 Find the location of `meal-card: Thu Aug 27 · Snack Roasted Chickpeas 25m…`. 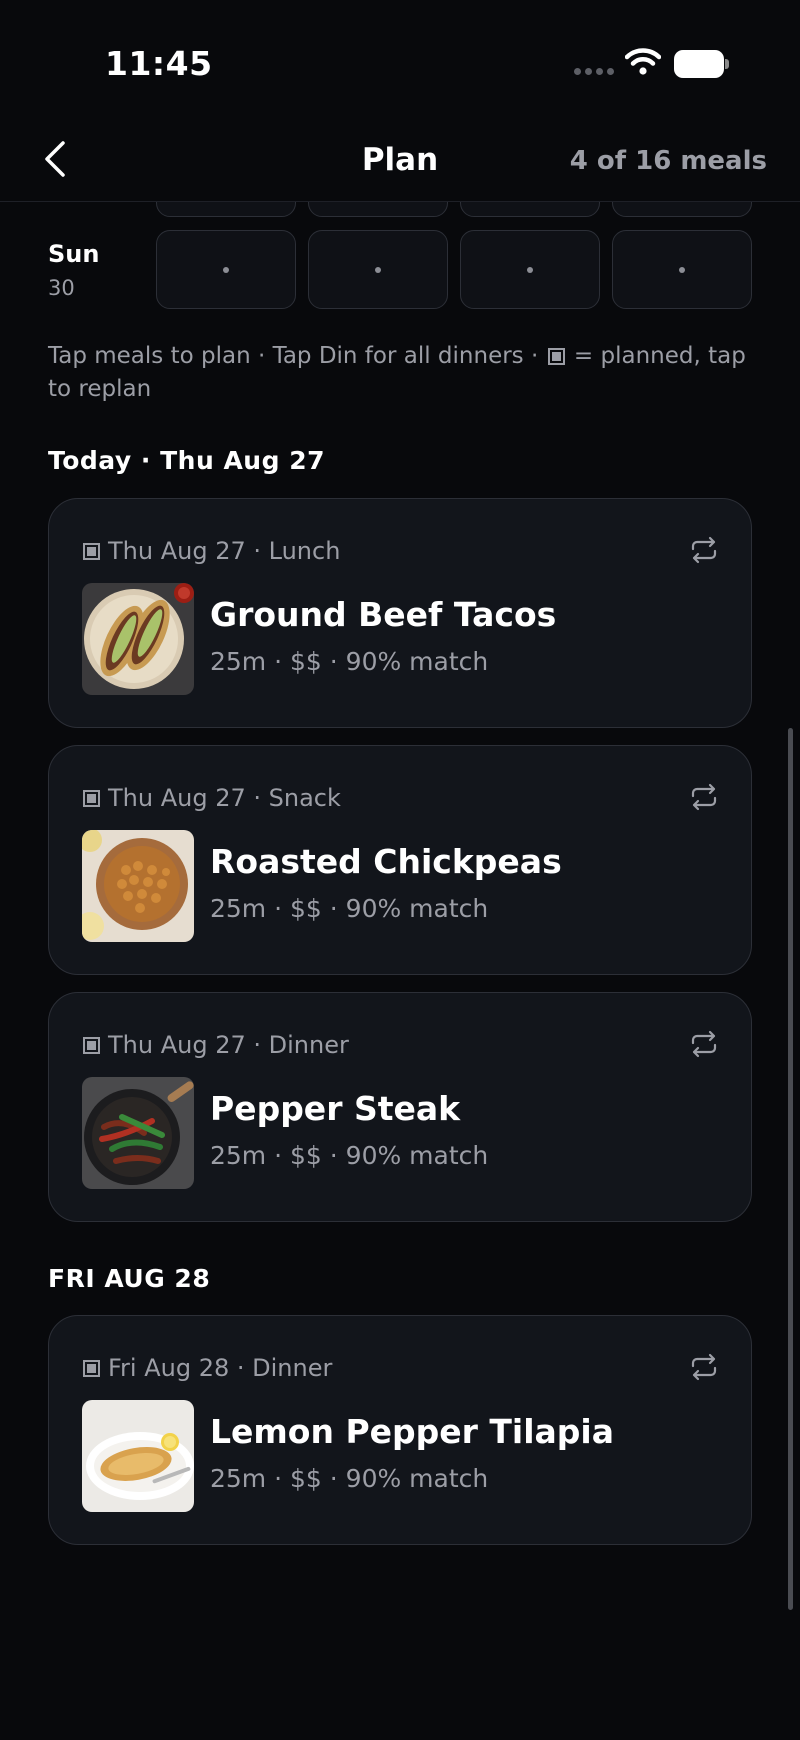

meal-card: Thu Aug 27 · Snack Roasted Chickpeas 25m… is located at coordinates (400, 860).